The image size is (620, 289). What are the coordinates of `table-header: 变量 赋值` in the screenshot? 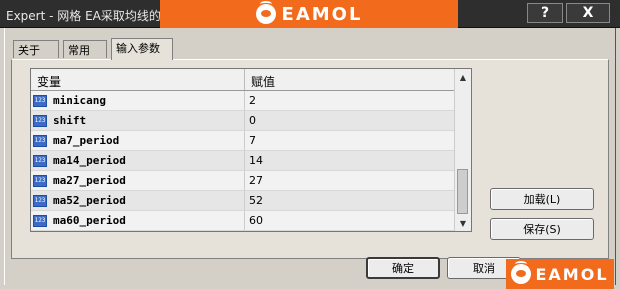 It's located at (251, 80).